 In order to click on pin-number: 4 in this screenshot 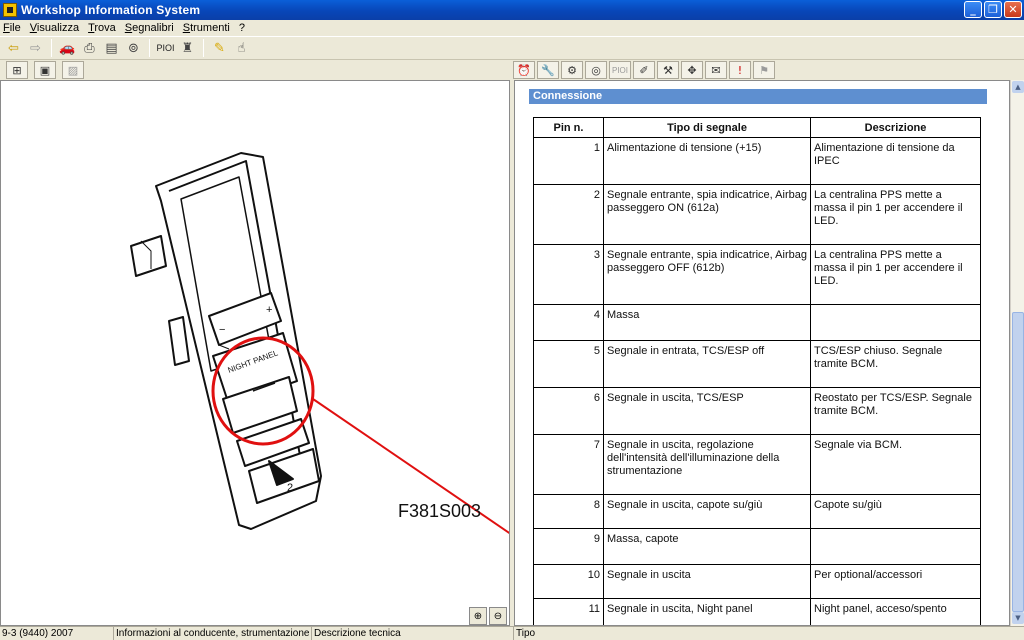, I will do `click(568, 322)`.